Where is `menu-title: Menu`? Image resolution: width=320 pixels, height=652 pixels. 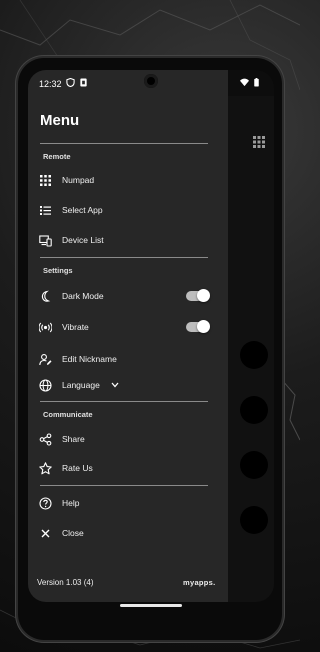
menu-title: Menu is located at coordinates (60, 120).